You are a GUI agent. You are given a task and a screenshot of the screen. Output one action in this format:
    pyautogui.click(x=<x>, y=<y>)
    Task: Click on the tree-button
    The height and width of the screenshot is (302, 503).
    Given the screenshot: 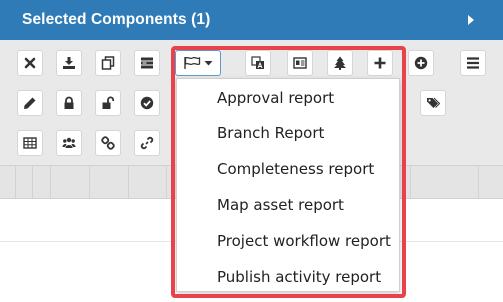 What is the action you would take?
    pyautogui.click(x=340, y=63)
    